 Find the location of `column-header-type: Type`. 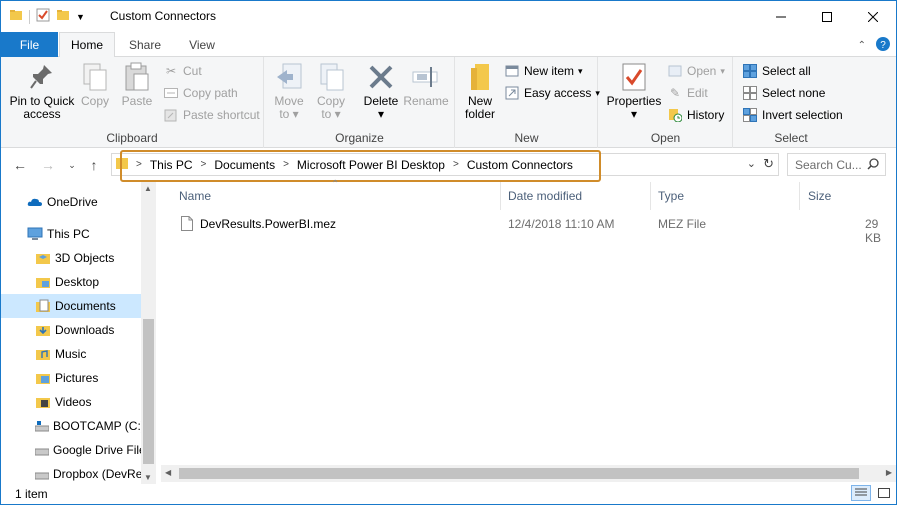

column-header-type: Type is located at coordinates (671, 196).